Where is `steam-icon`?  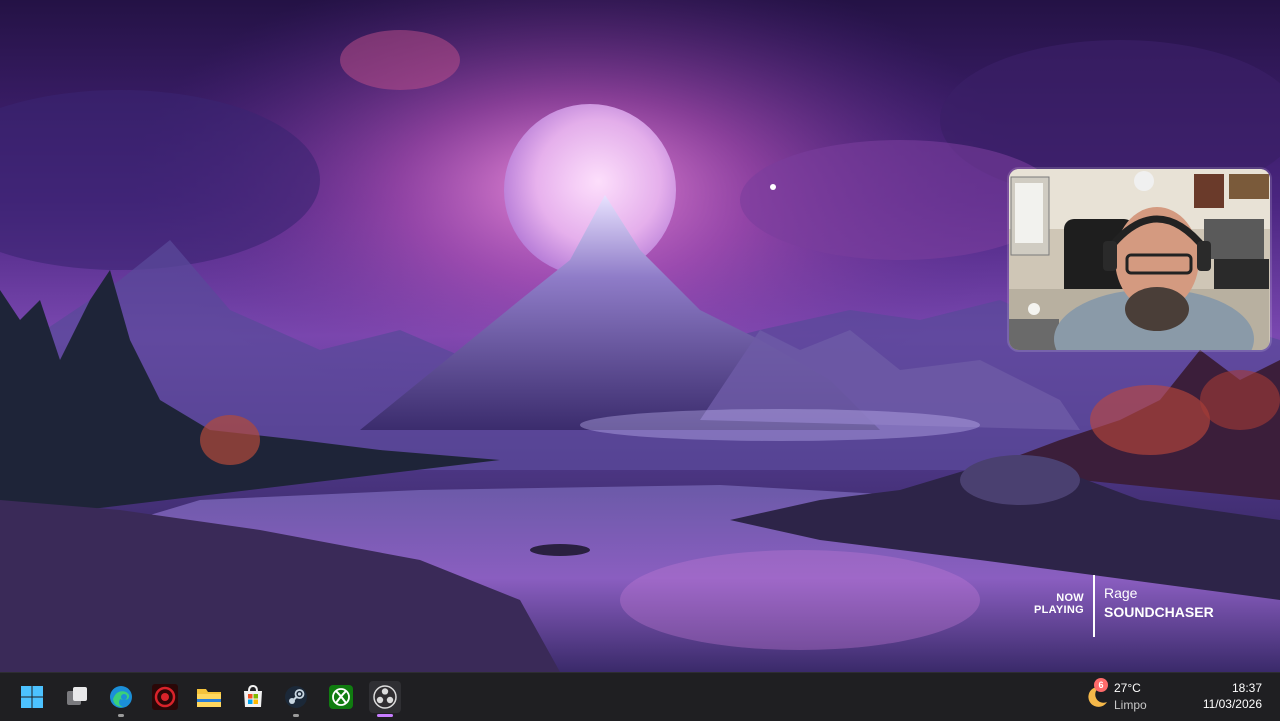
steam-icon is located at coordinates (296, 697).